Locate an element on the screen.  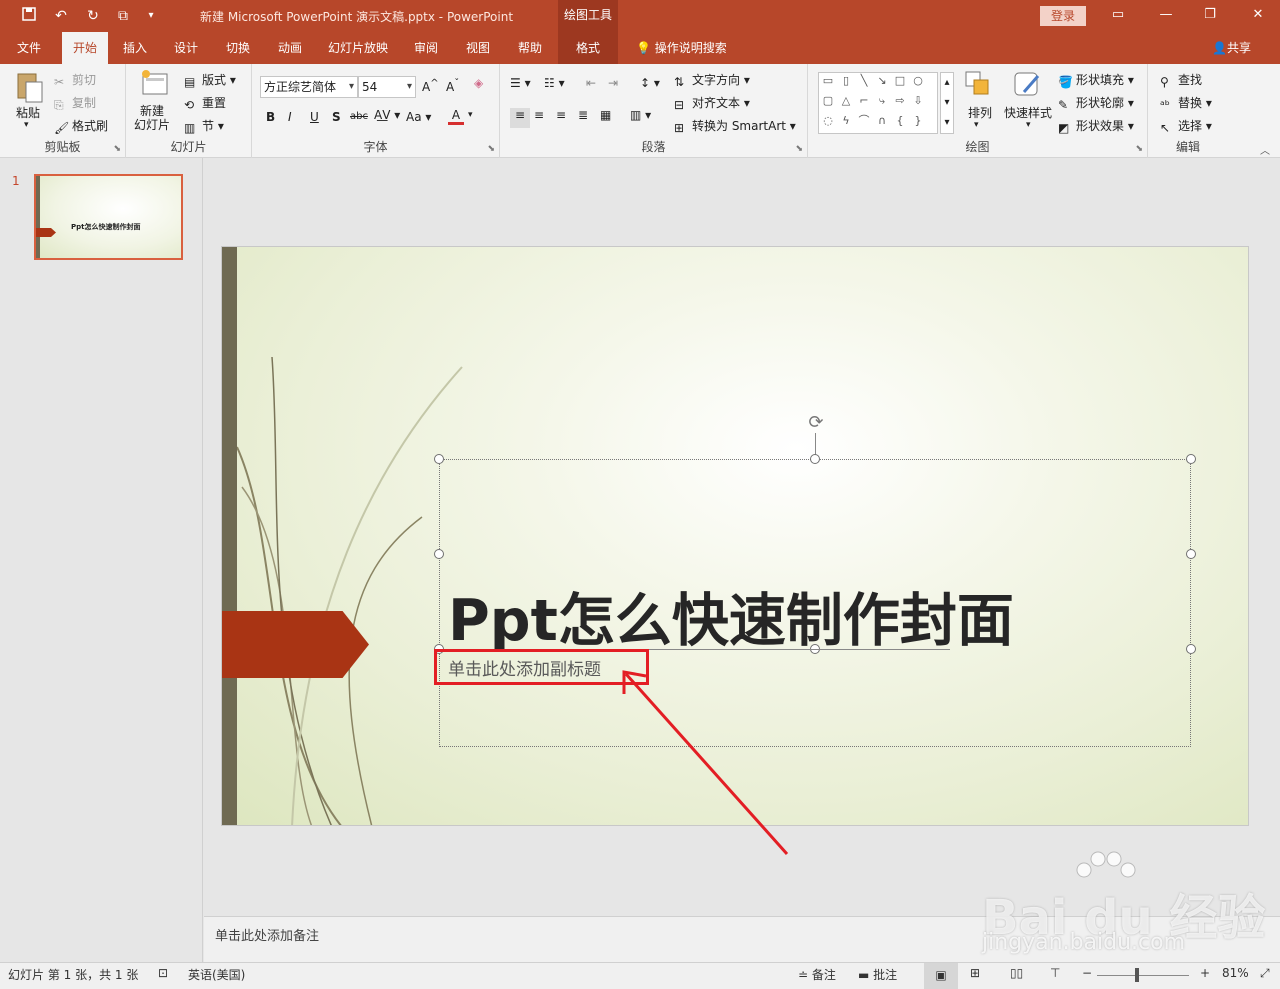
redo-icon: ↻ is located at coordinates (93, 16).